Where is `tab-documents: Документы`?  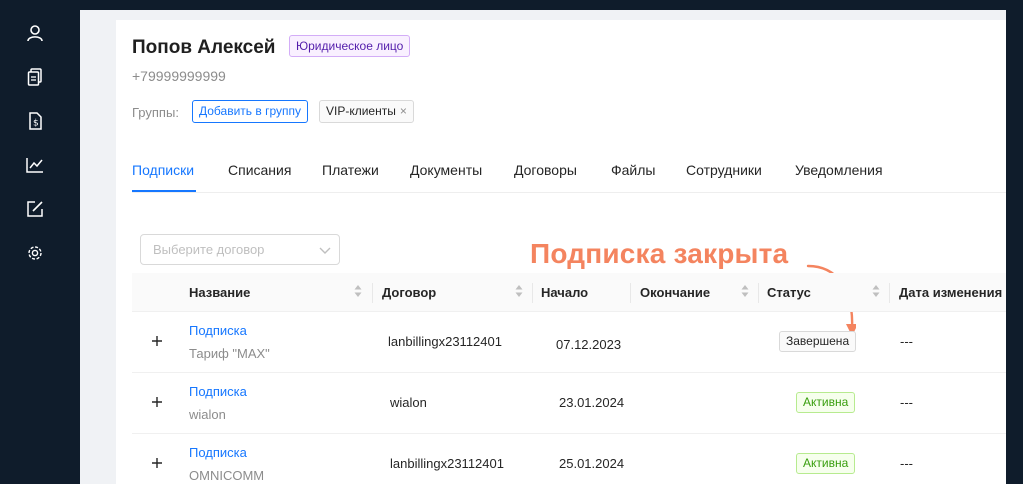
tab-documents: Документы is located at coordinates (446, 170).